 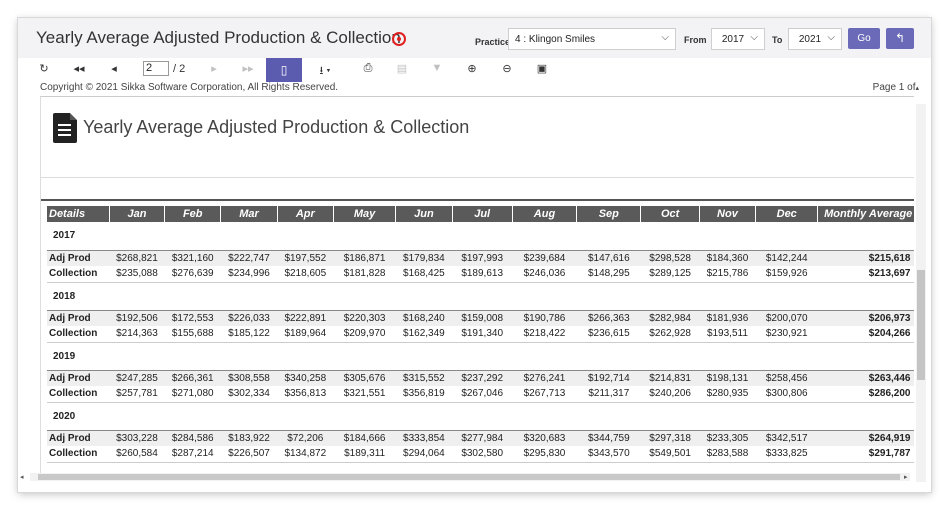 I want to click on zoom-in-icon: ⊕, so click(x=472, y=68).